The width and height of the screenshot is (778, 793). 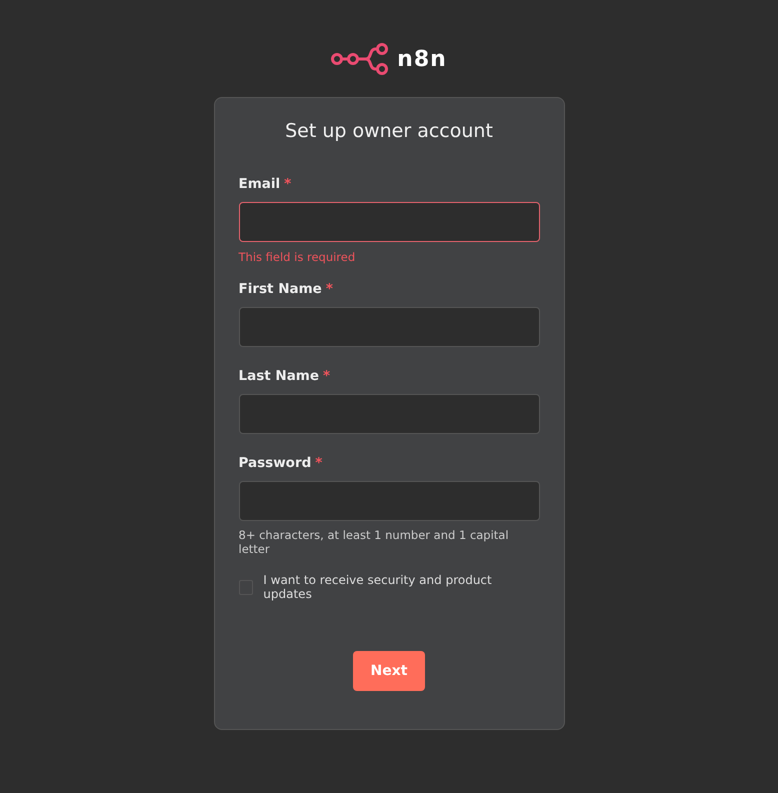 I want to click on form-title: Set up owner account, so click(x=389, y=131).